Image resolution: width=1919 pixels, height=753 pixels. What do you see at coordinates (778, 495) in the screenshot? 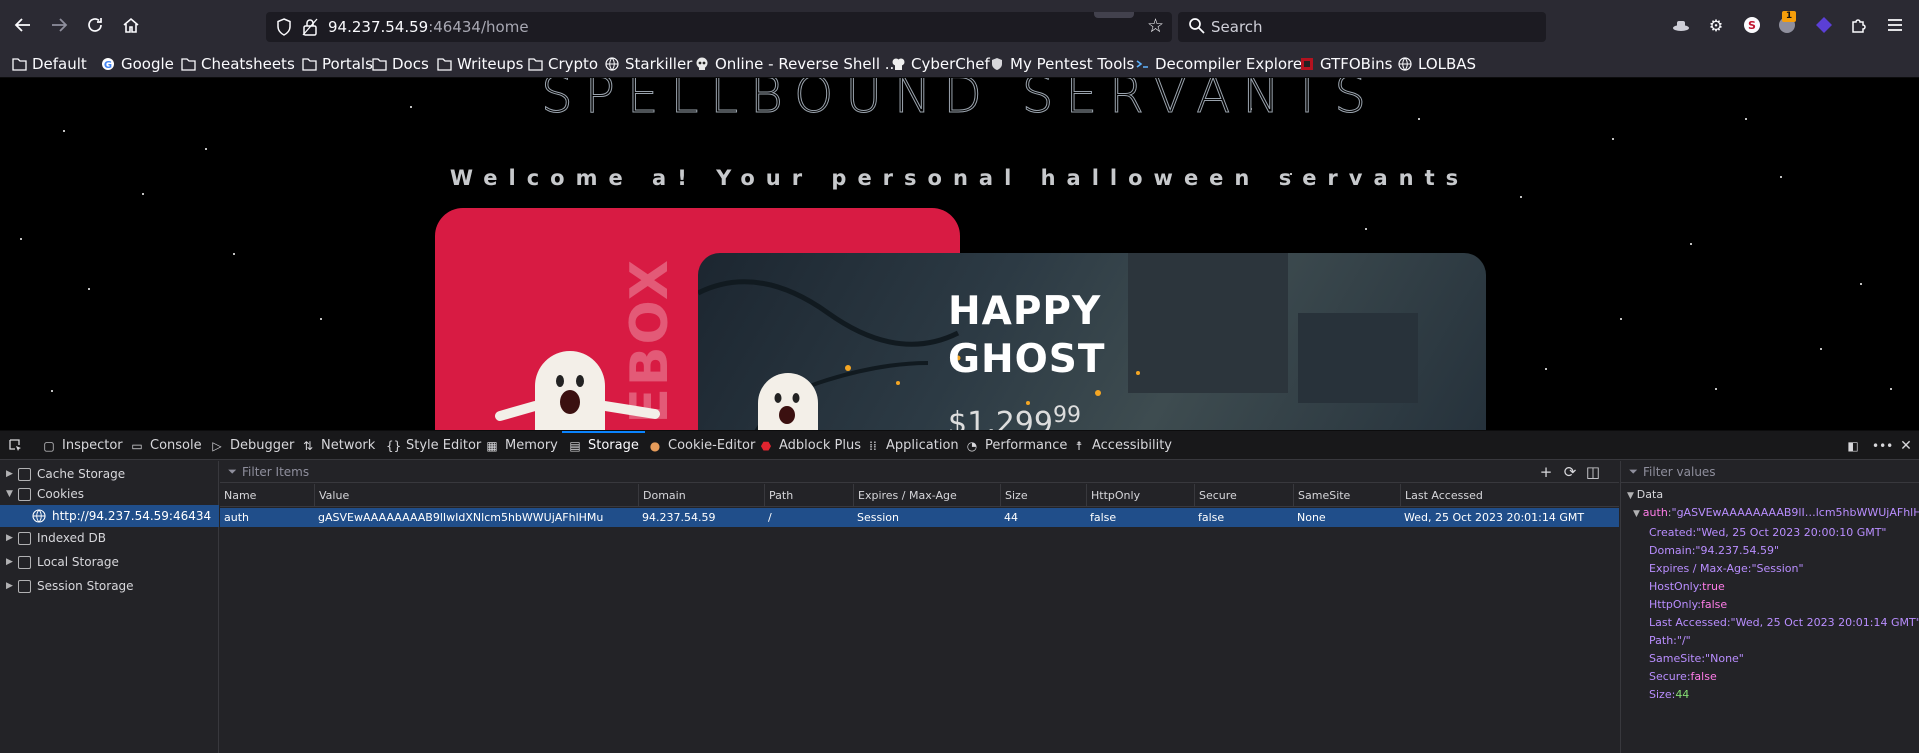
I see `column-header-path: Path` at bounding box center [778, 495].